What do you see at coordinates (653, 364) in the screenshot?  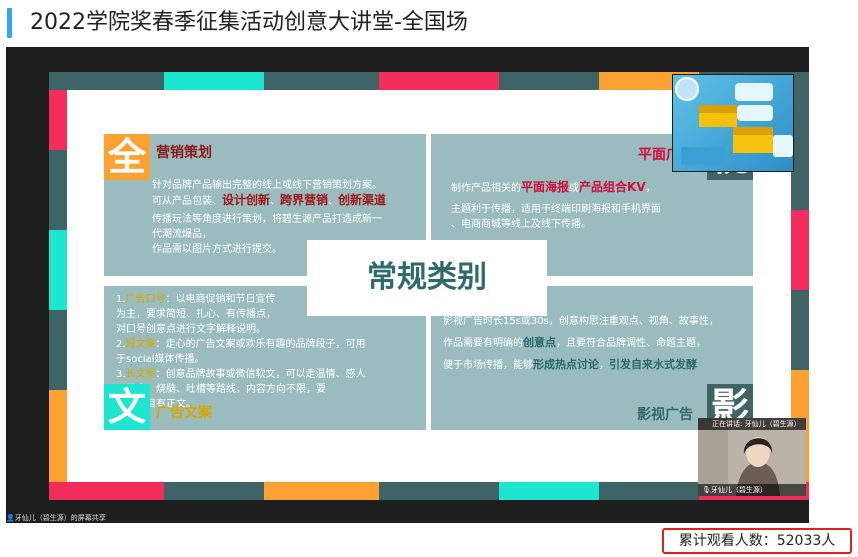 I see `highlight: 引发自来水式发酵` at bounding box center [653, 364].